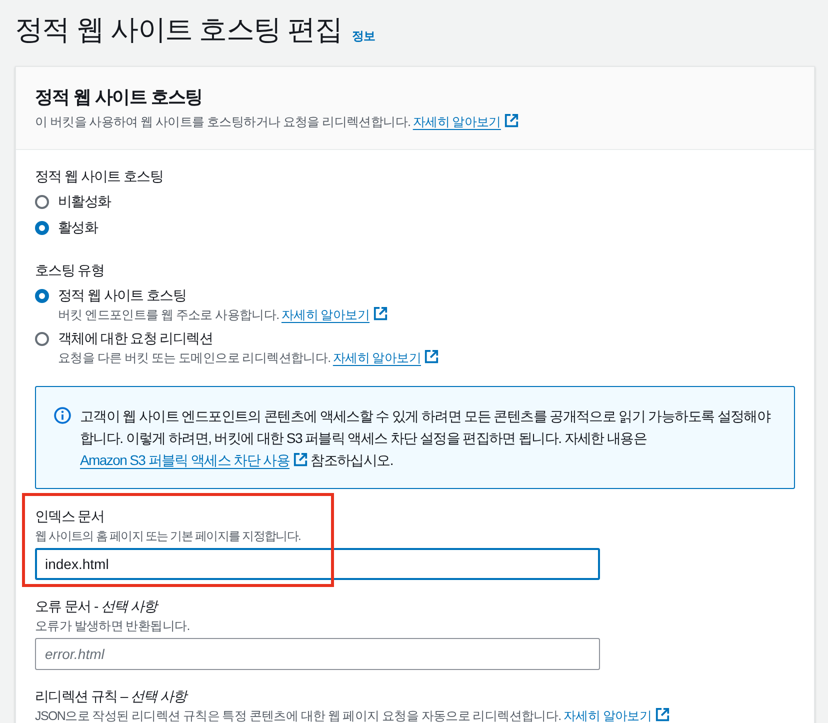  I want to click on alert-message: 고객이 웹 사이트 엔드포인트의 콘텐츠에 액세스할 수 있게 하려면 모든 콘텐츠를 공개적으로 읽기 가능하도록 설정해야 합니다. 이렇게 하려면, 버킷에 대한 S3 퍼블릭 액세스 차단 설정을 편집하면 됩니다. 자세한 내용은 Amazon S3 퍼블릭 액세스 차단 사용 참조하십시오., so click(426, 438).